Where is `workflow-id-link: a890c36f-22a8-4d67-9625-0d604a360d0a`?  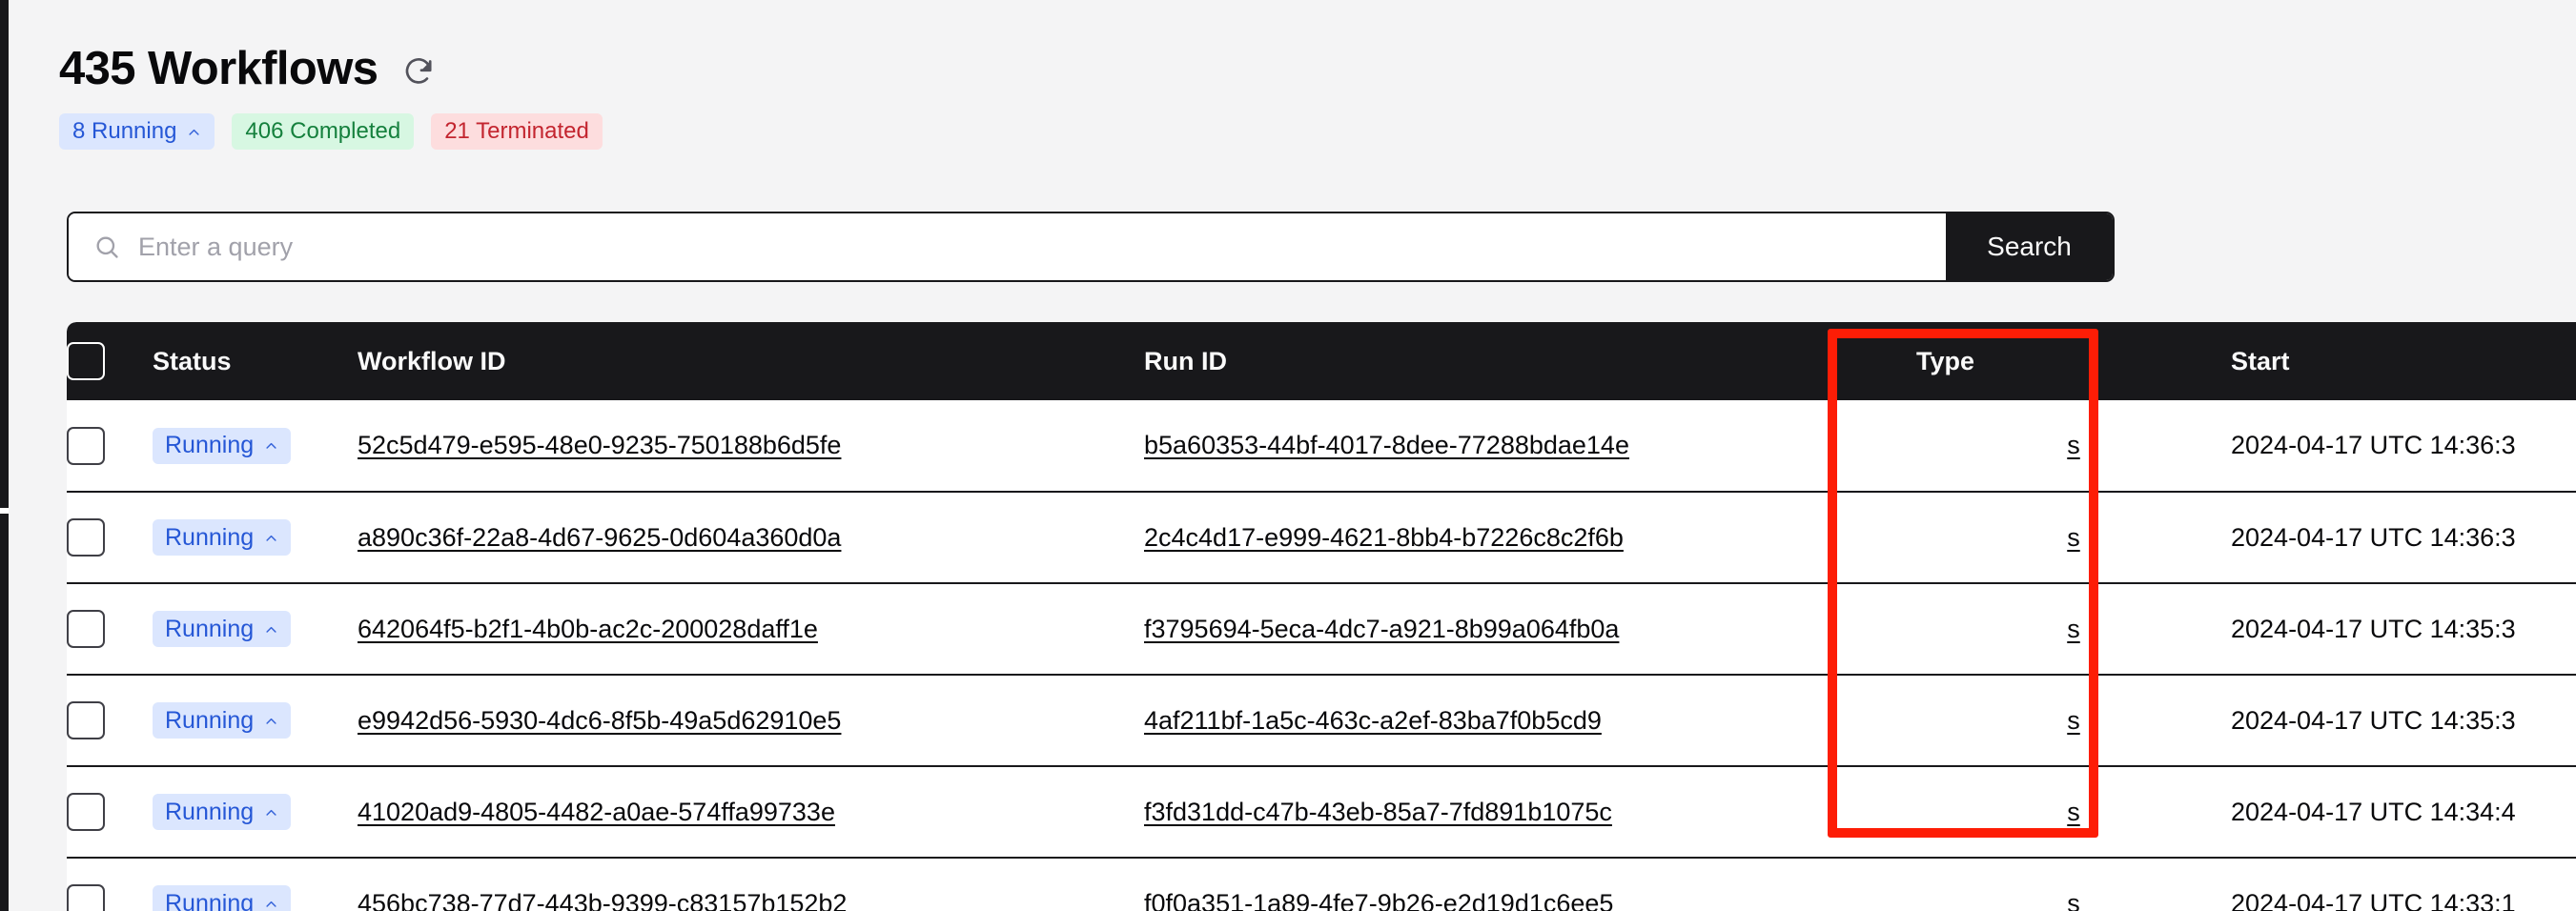
workflow-id-link: a890c36f-22a8-4d67-9625-0d604a360d0a is located at coordinates (600, 537).